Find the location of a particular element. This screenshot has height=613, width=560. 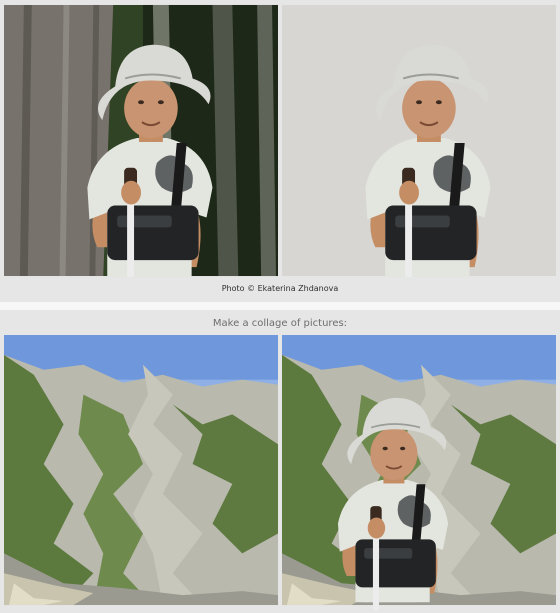

collage-title: Make a collage of pictures: is located at coordinates (280, 323).